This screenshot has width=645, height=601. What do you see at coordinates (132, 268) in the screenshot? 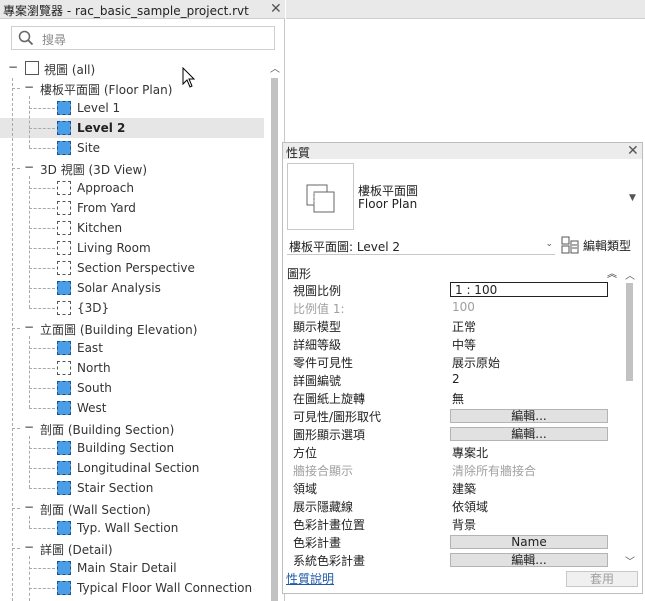
I see `view-item: Section Perspective` at bounding box center [132, 268].